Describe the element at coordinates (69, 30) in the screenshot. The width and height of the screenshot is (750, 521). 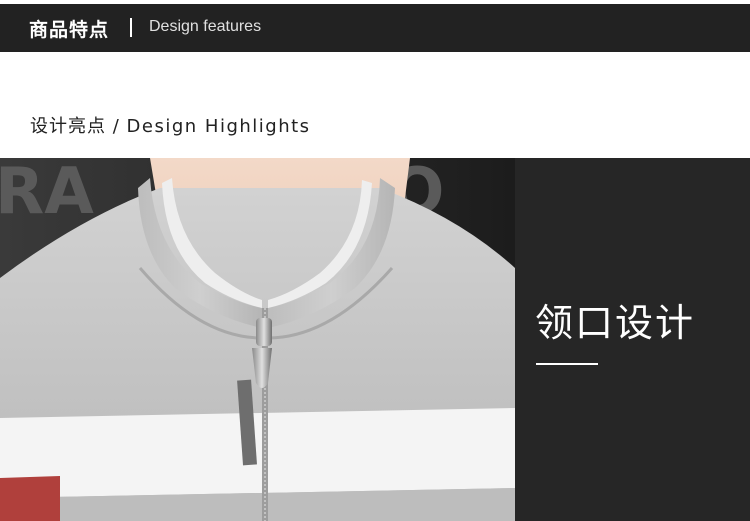
I see `header-title-zh: 商品特点` at that location.